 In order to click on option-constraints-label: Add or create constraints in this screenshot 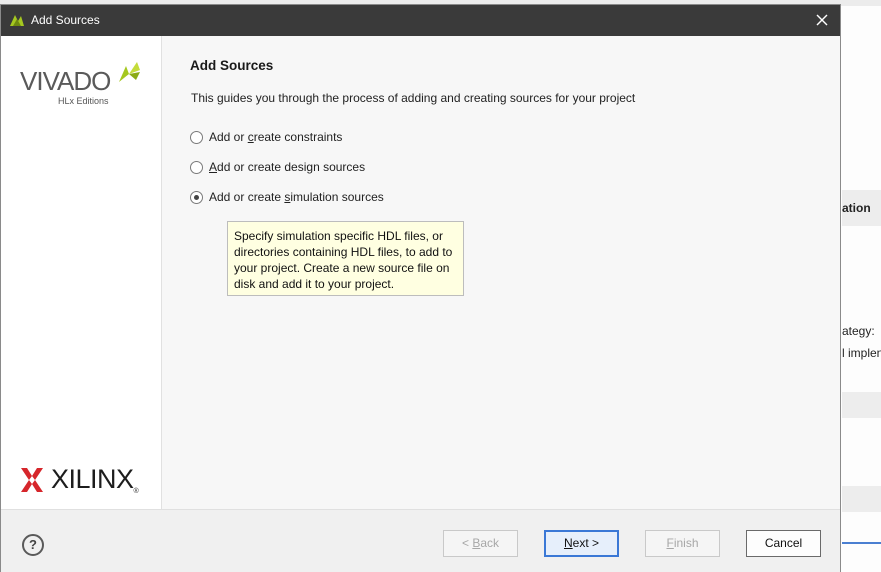, I will do `click(276, 137)`.